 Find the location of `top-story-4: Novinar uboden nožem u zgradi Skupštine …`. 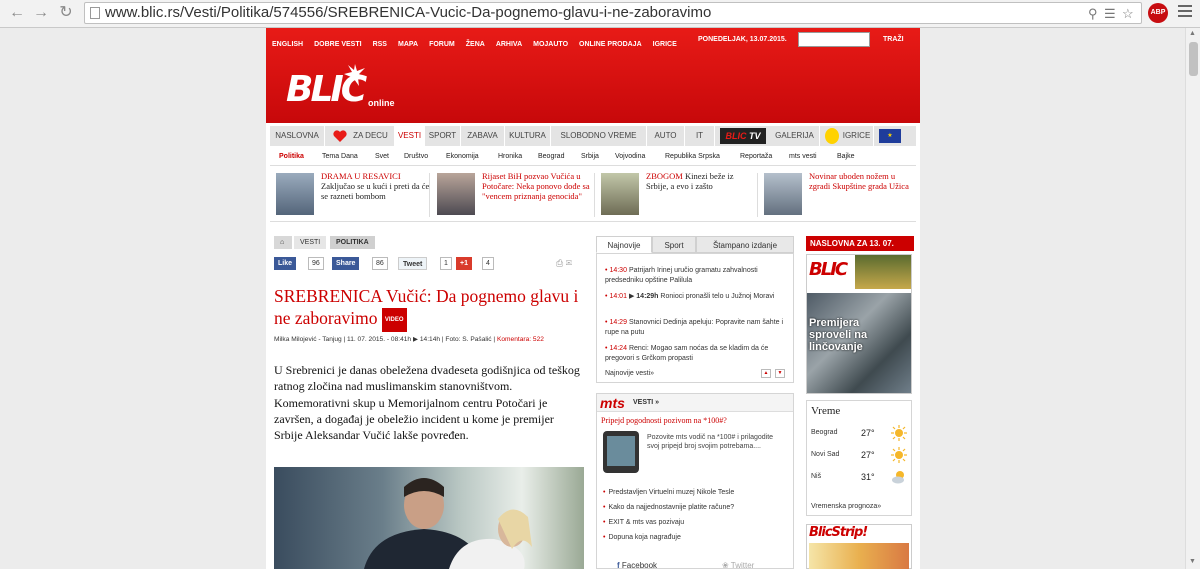

top-story-4: Novinar uboden nožem u zgradi Skupštine … is located at coordinates (840, 194).